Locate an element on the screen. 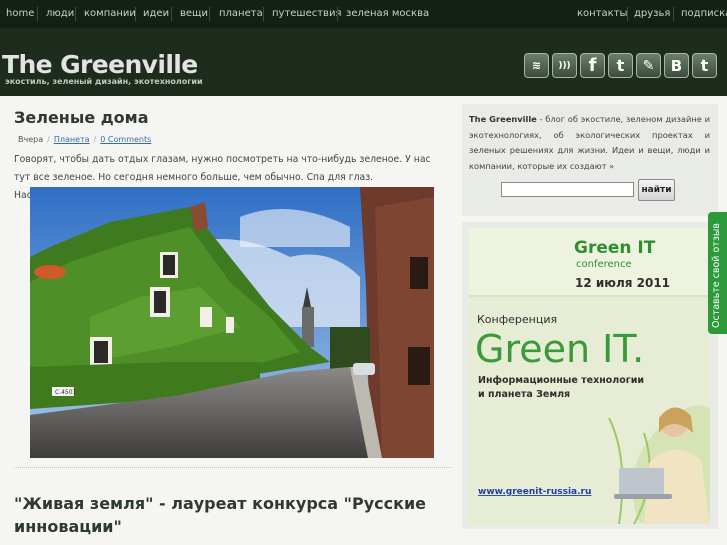 The height and width of the screenshot is (545, 727). nav-item-ideas: идеи is located at coordinates (156, 13).